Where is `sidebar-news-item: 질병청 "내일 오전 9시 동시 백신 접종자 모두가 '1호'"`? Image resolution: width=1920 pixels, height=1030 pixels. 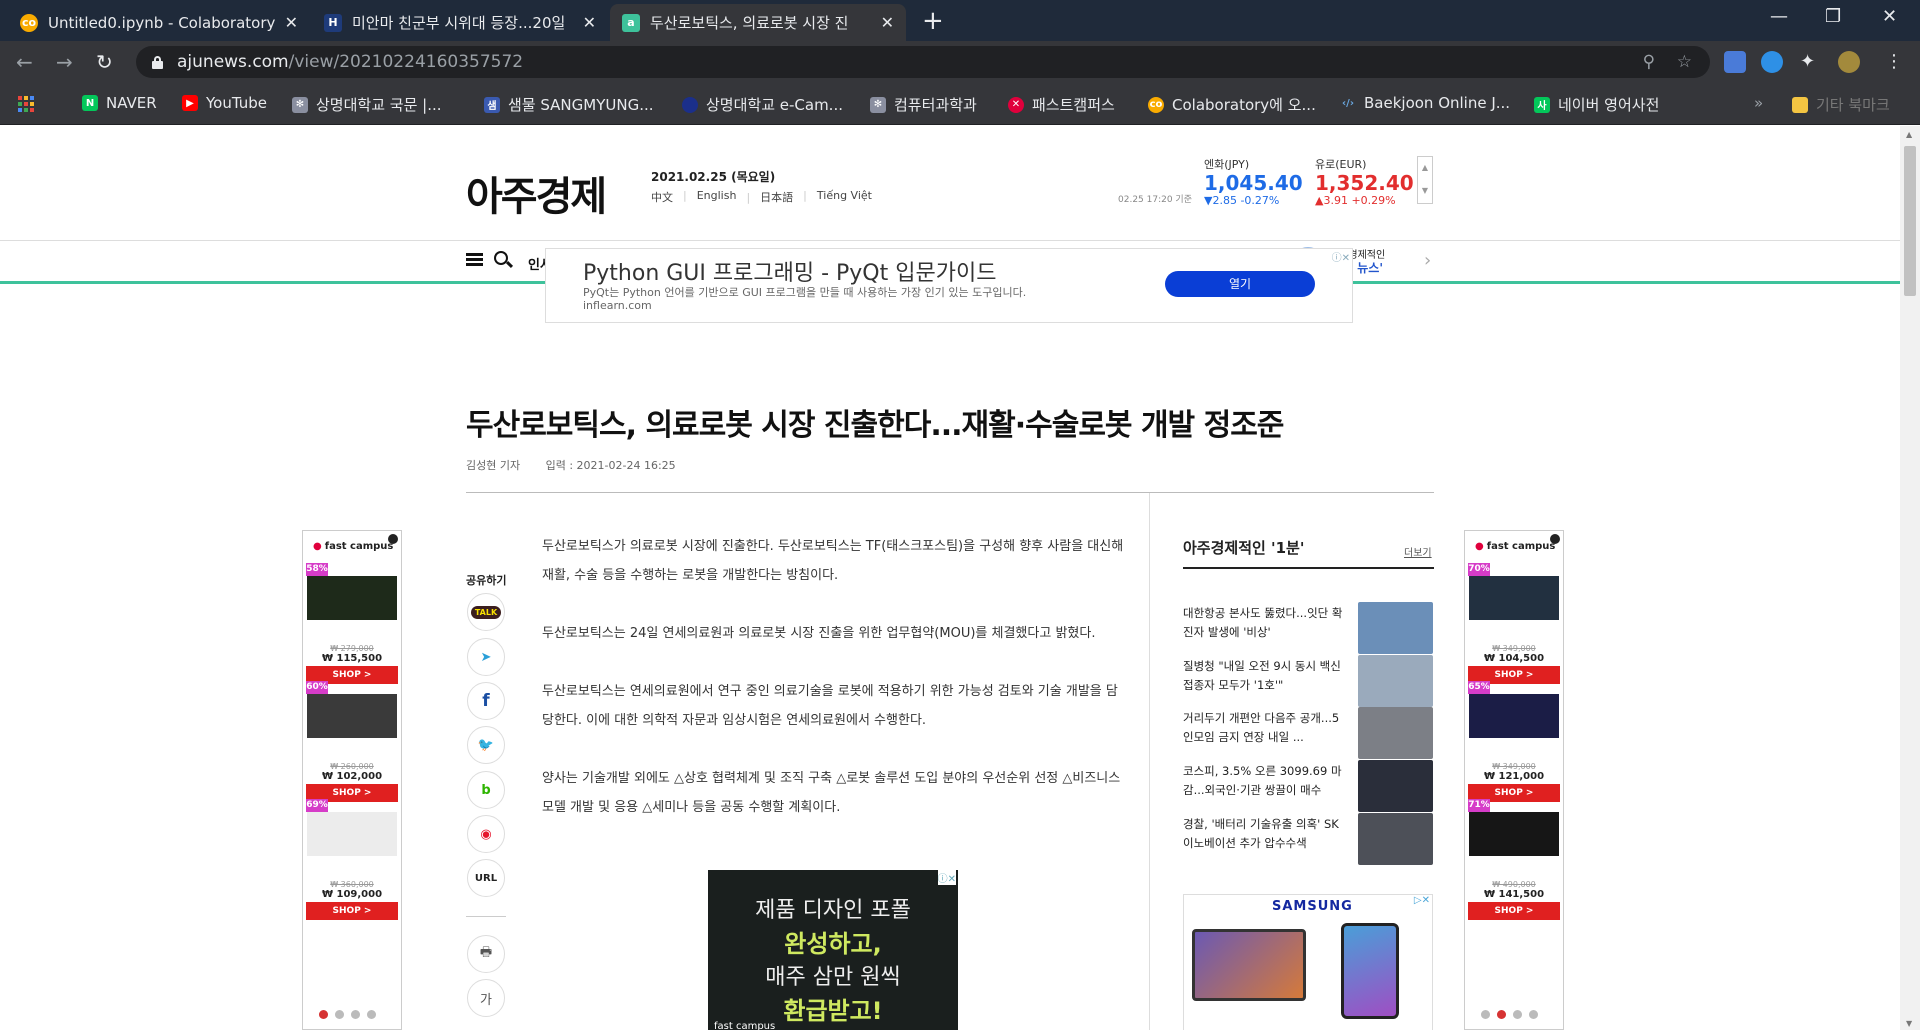 sidebar-news-item: 질병청 "내일 오전 9시 동시 백신 접종자 모두가 '1호'" is located at coordinates (1309, 681).